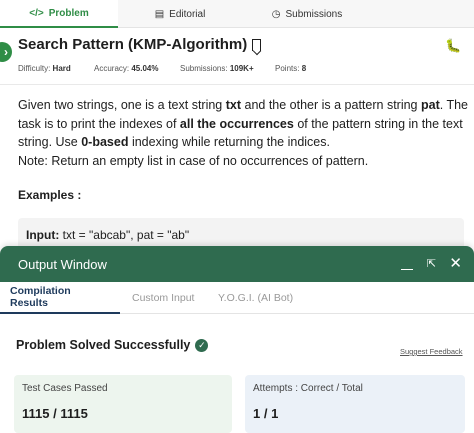  What do you see at coordinates (6, 52) in the screenshot?
I see `expand-panel-icon: ›` at bounding box center [6, 52].